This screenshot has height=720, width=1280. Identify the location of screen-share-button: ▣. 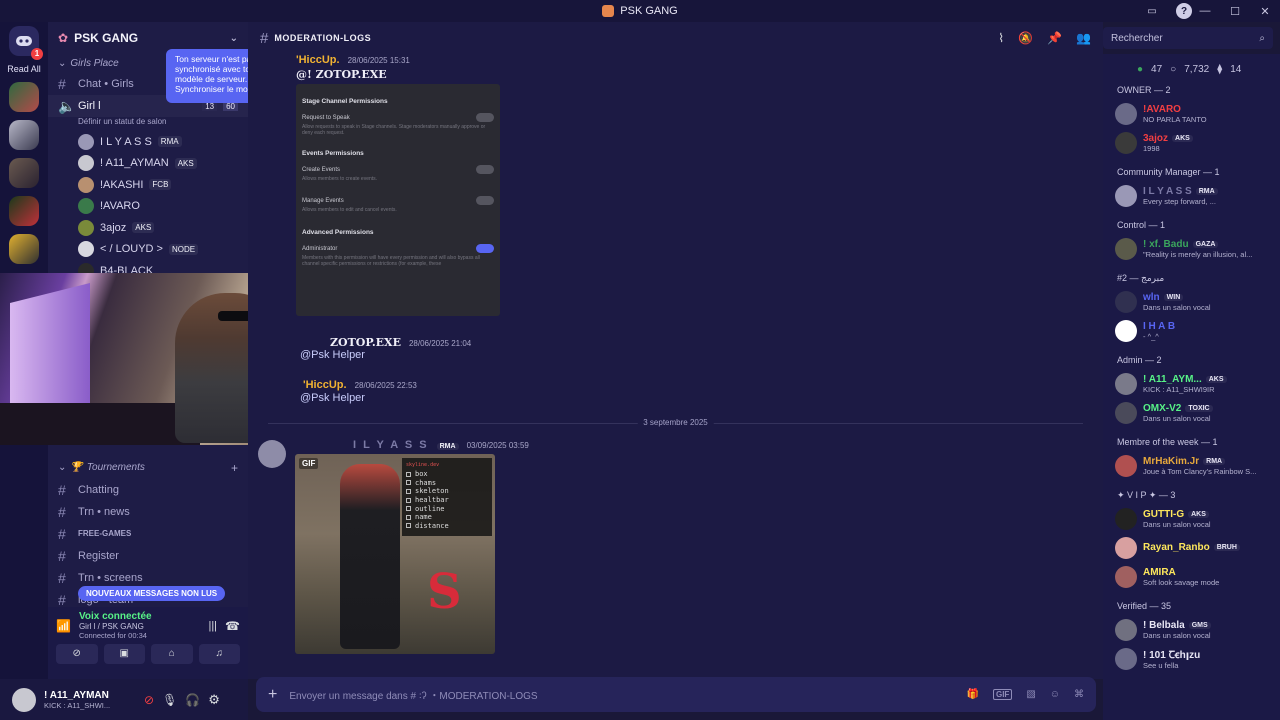
(124, 654).